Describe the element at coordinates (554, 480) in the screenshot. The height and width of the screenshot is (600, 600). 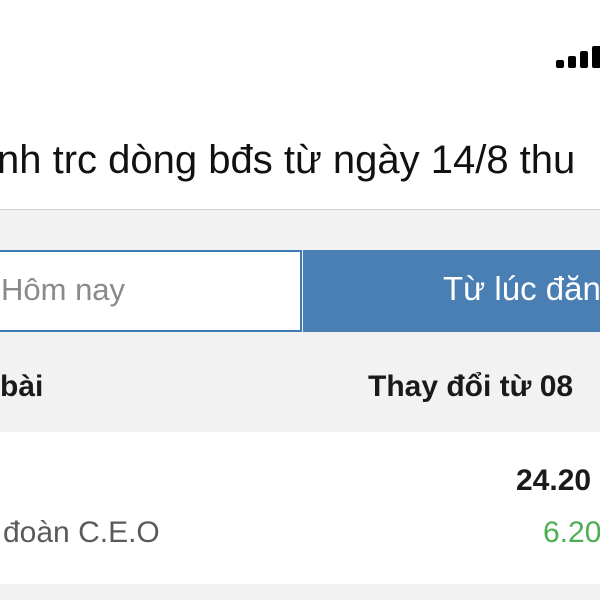
I see `row-value: 24.20` at that location.